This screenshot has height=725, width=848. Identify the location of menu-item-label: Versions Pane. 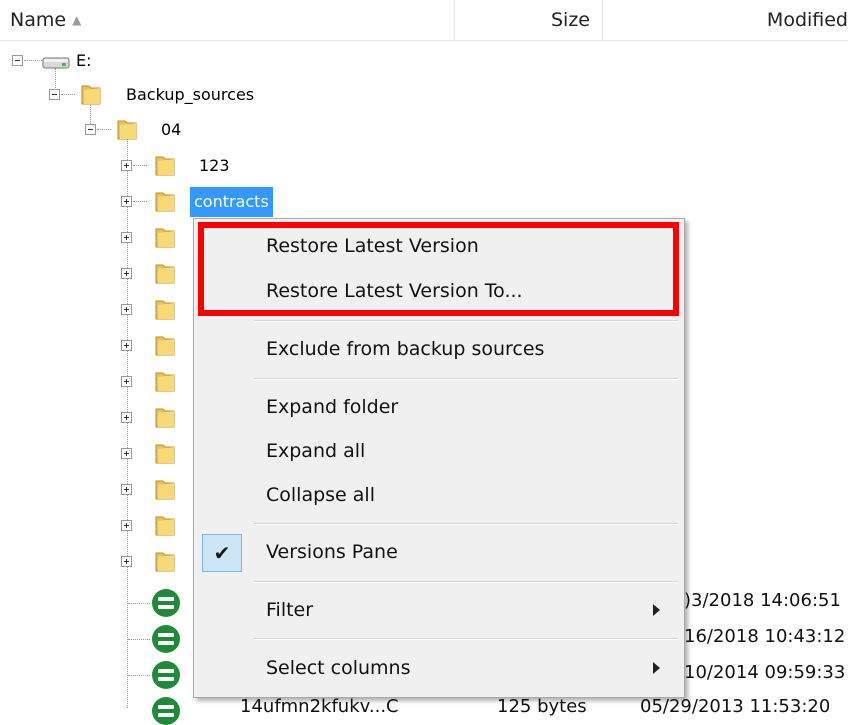
(332, 552).